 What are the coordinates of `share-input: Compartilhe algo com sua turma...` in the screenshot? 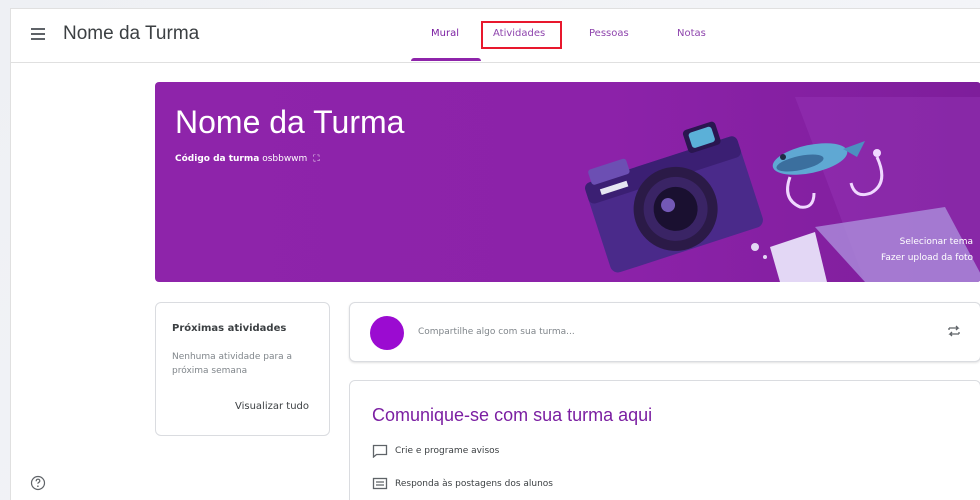 It's located at (496, 332).